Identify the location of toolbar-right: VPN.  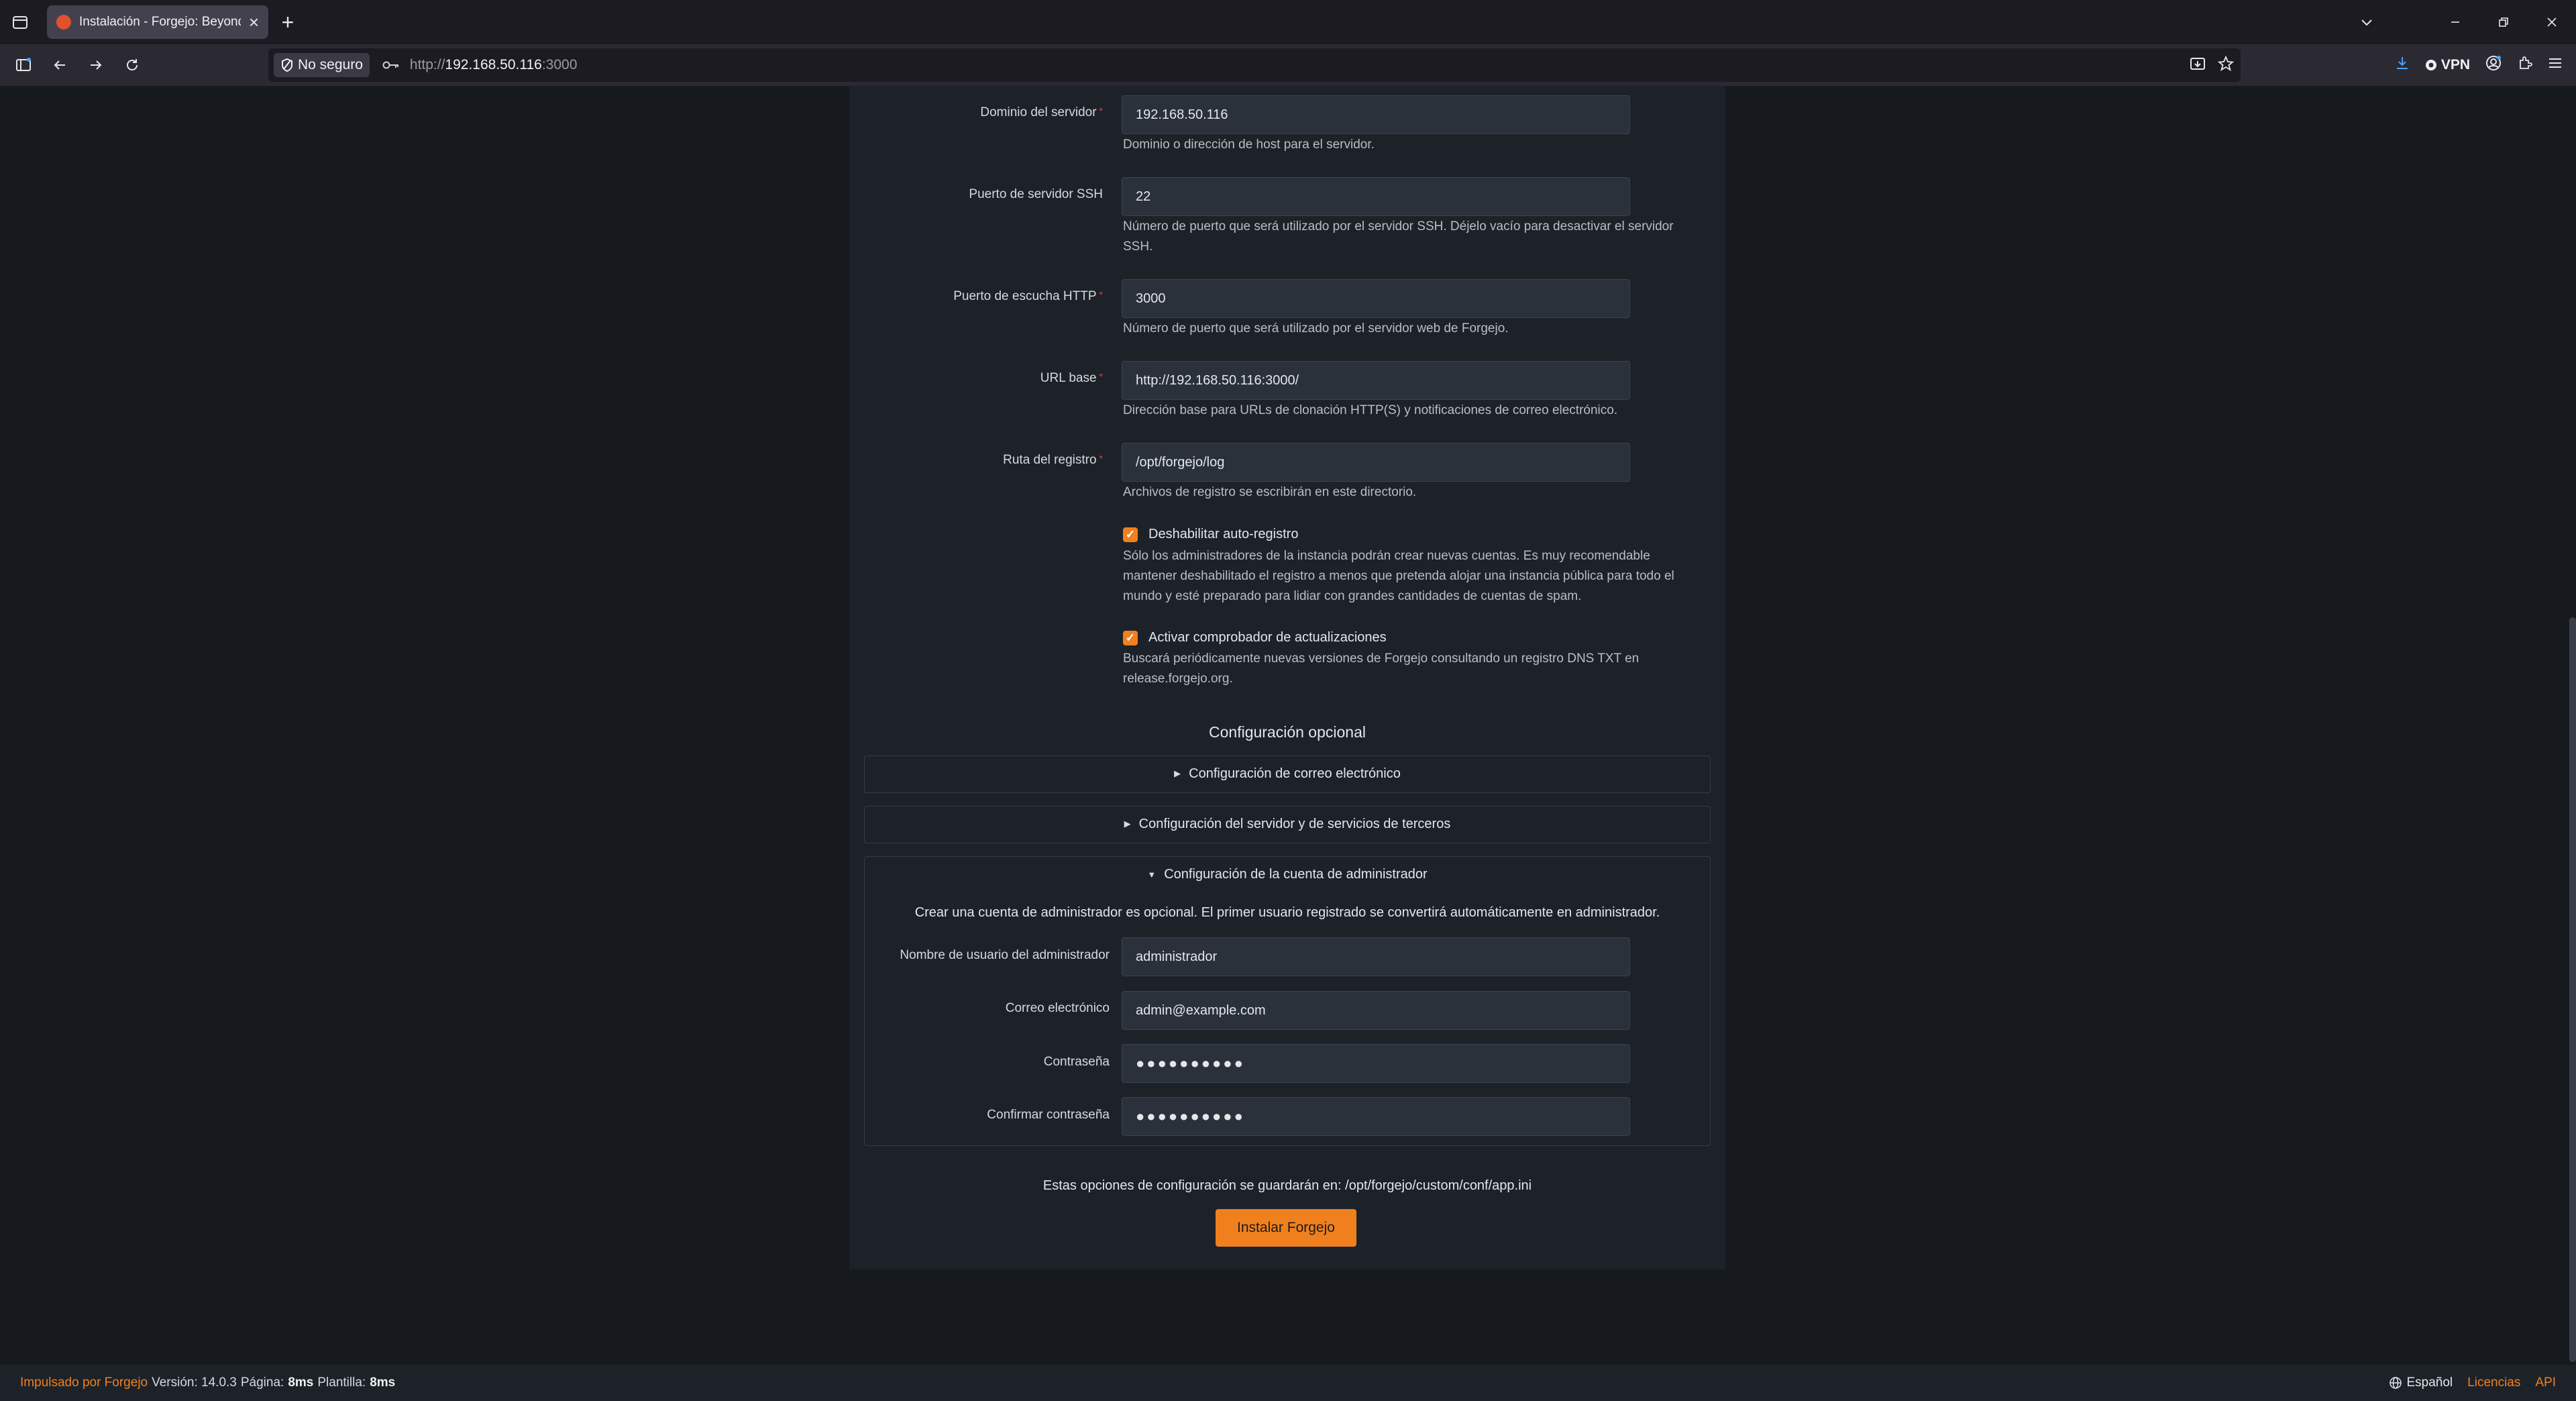
(2478, 65).